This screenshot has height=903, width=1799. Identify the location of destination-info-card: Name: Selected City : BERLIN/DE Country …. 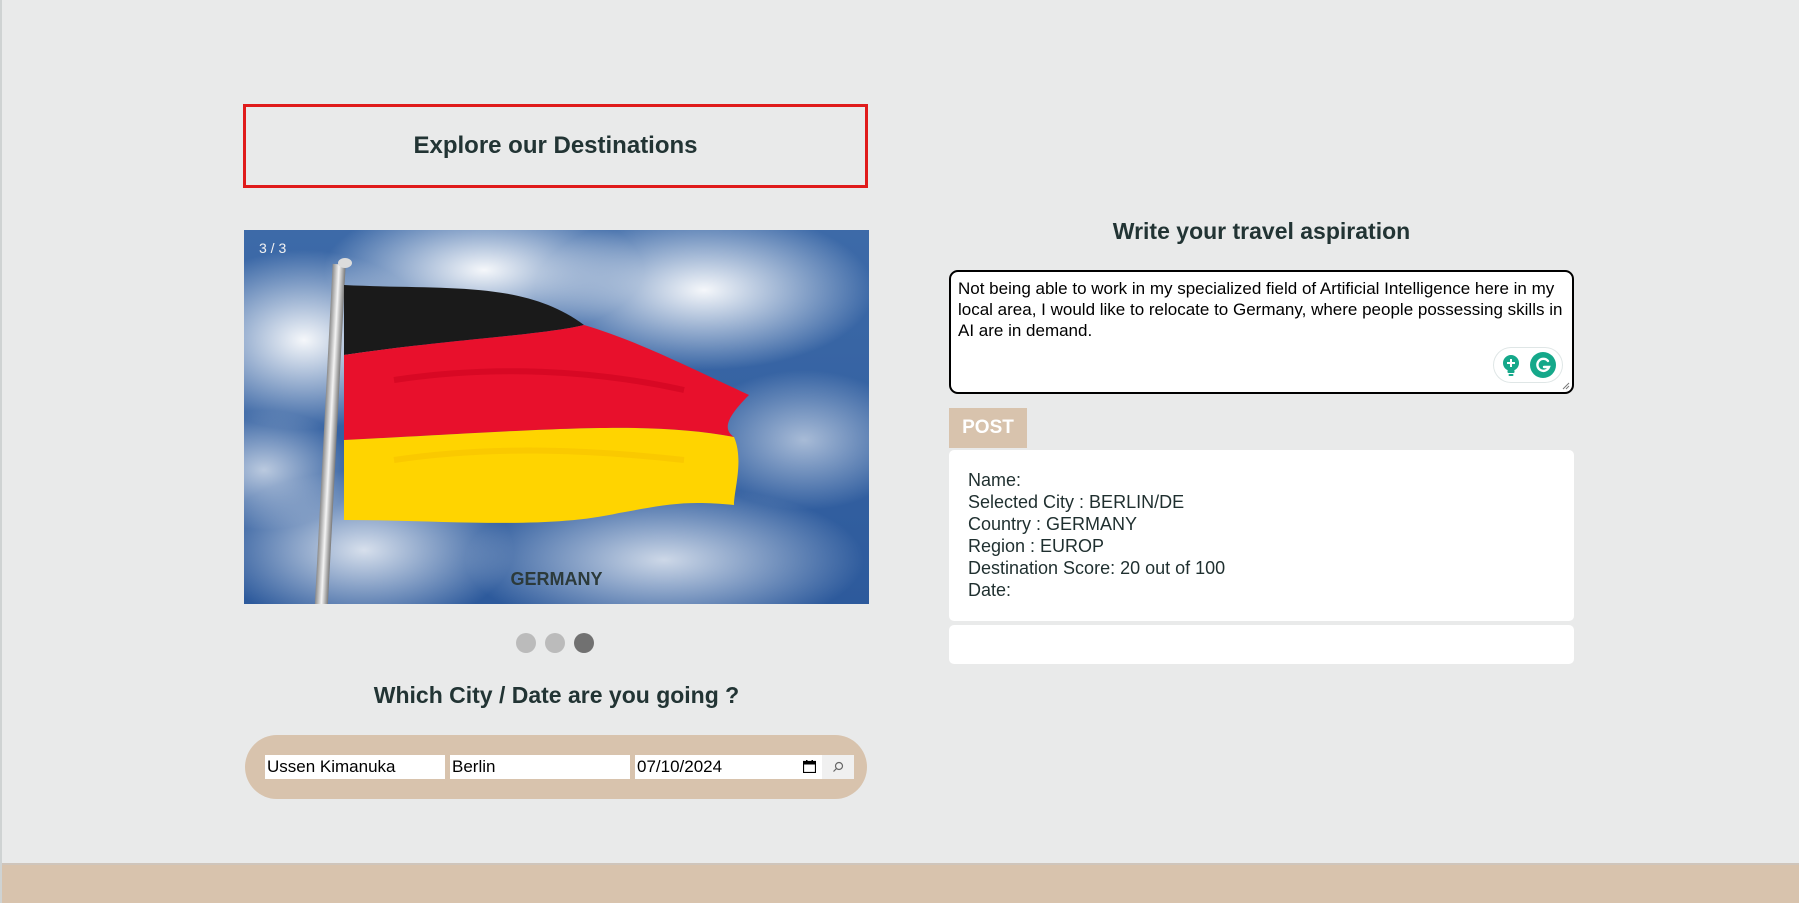
(1261, 535).